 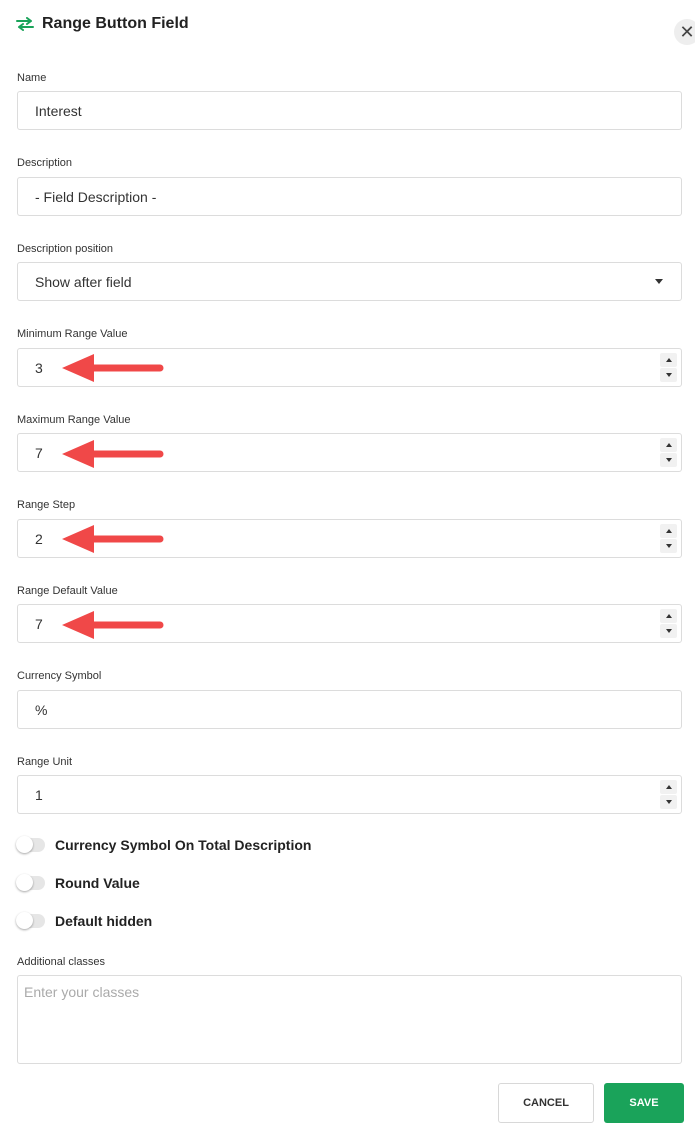 I want to click on cancel-button: CANCEL, so click(x=546, y=1103).